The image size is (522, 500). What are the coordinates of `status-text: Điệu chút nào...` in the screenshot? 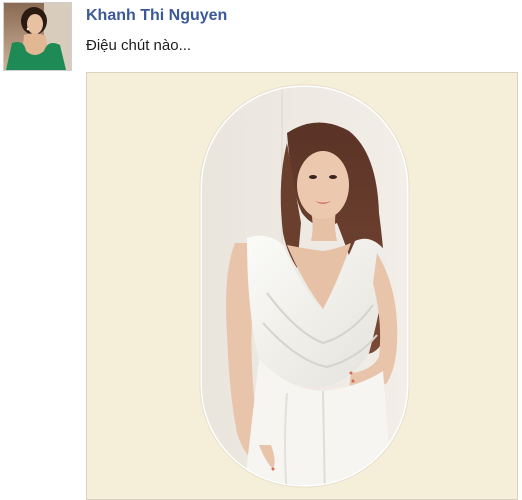 It's located at (139, 45).